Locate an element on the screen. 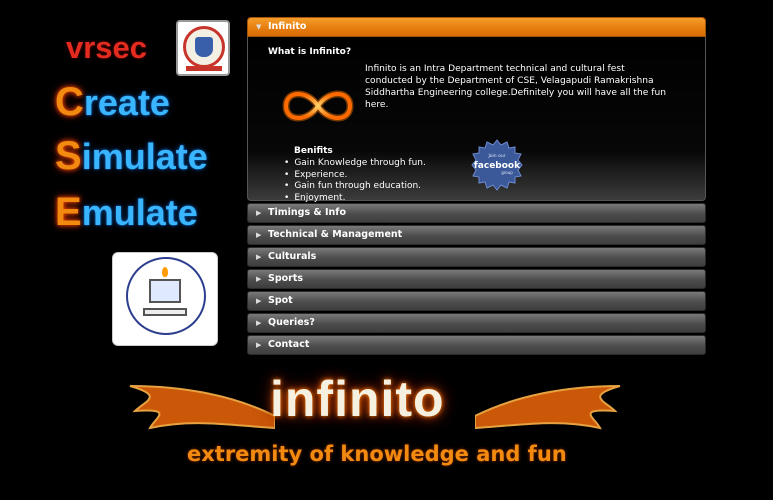 This screenshot has width=773, height=500. accordion-label: Contact is located at coordinates (289, 344).